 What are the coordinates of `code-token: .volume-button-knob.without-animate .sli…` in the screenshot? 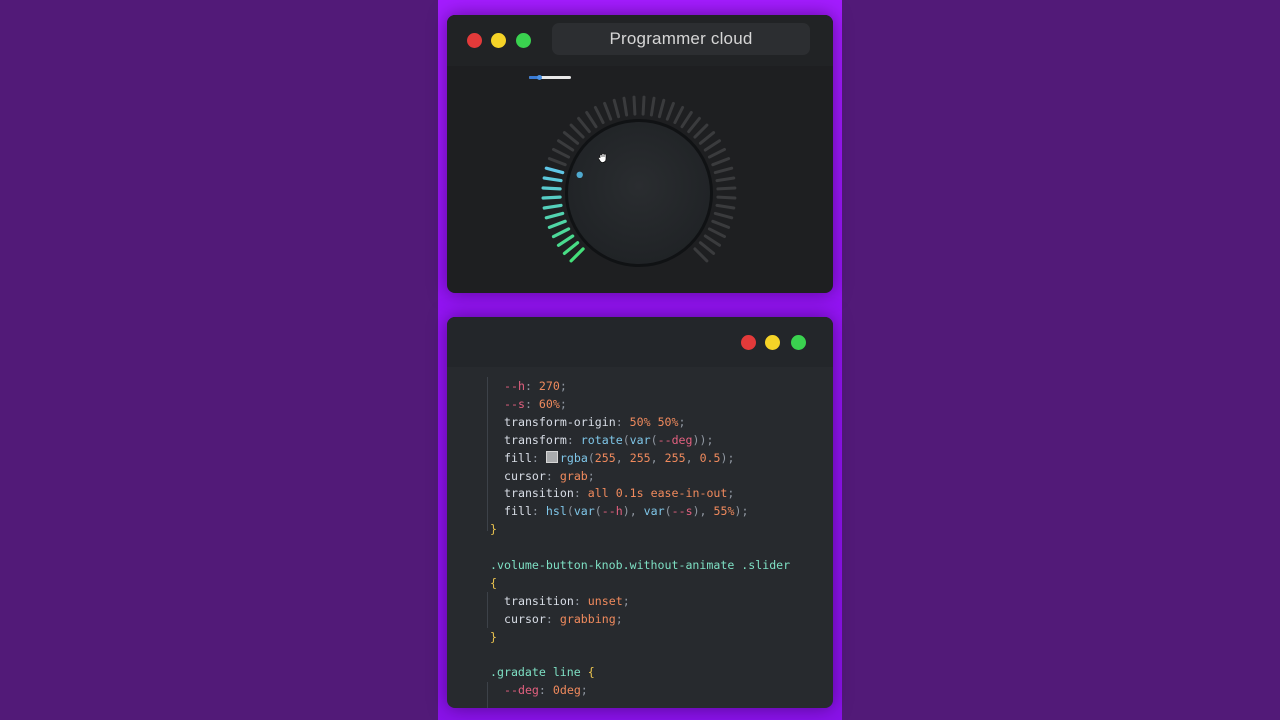 It's located at (640, 565).